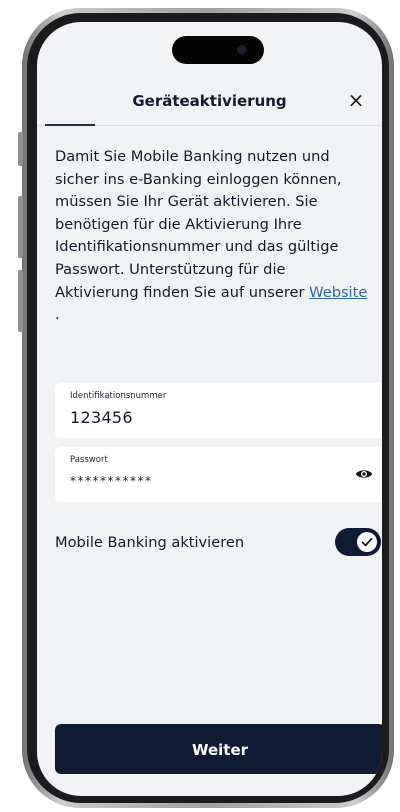  What do you see at coordinates (338, 292) in the screenshot?
I see `website-link: Website` at bounding box center [338, 292].